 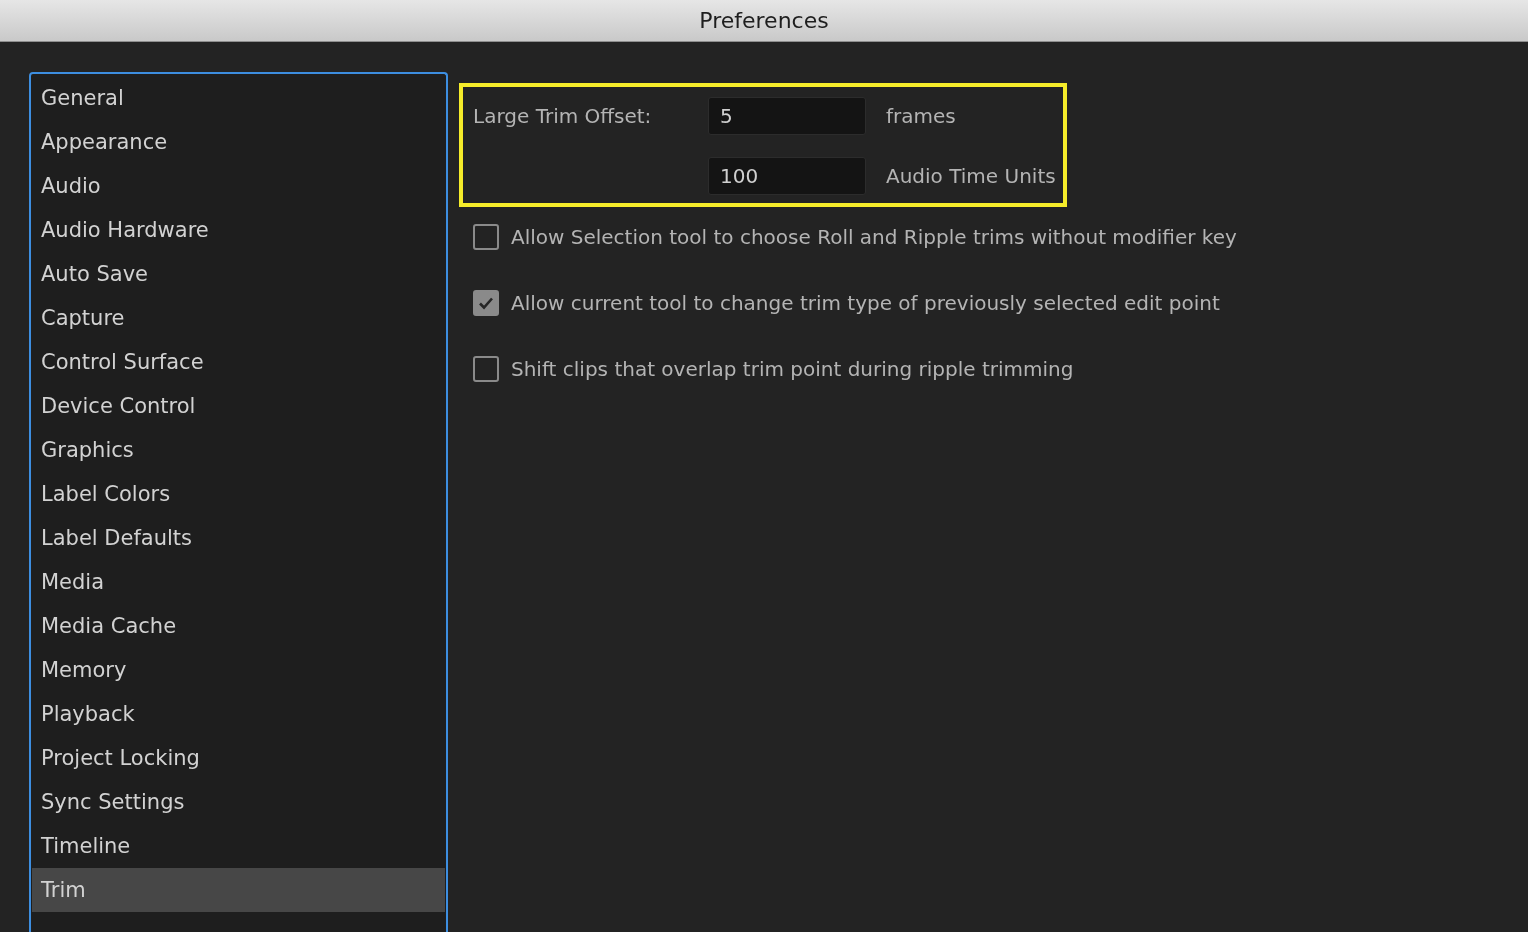 What do you see at coordinates (238, 318) in the screenshot?
I see `category-item: Capture` at bounding box center [238, 318].